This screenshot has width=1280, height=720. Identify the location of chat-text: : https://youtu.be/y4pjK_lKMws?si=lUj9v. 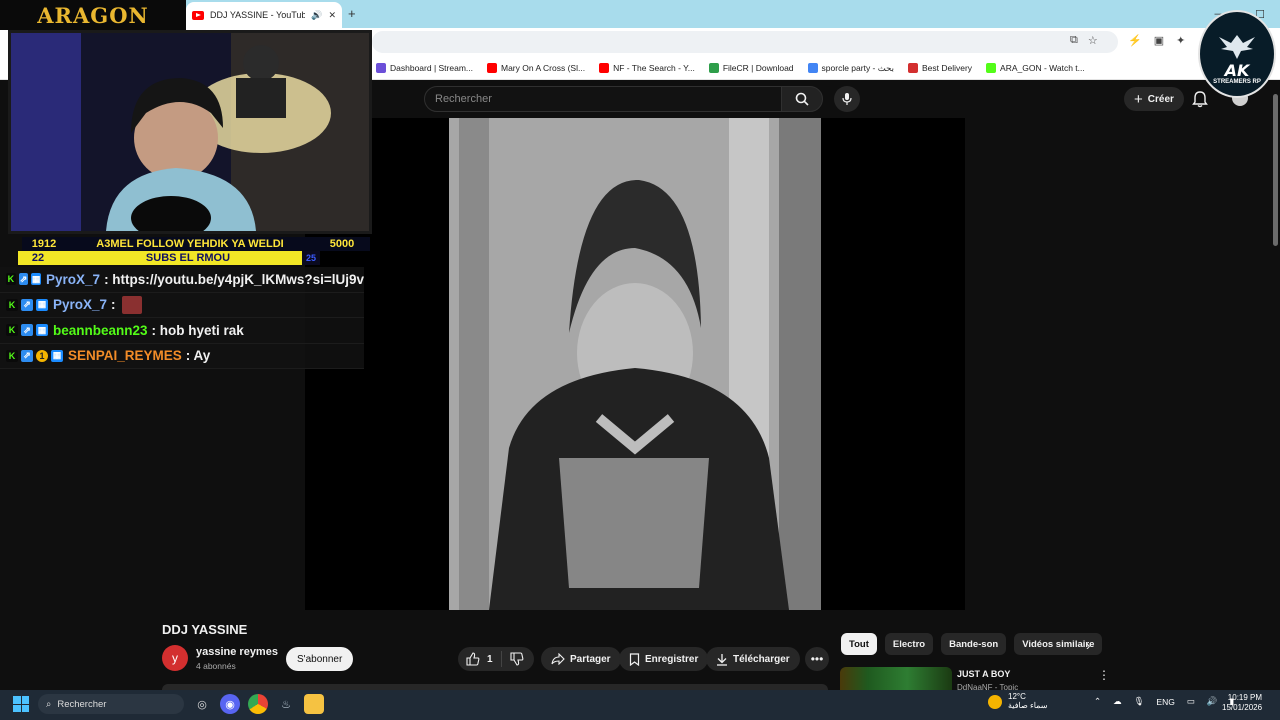
(234, 279).